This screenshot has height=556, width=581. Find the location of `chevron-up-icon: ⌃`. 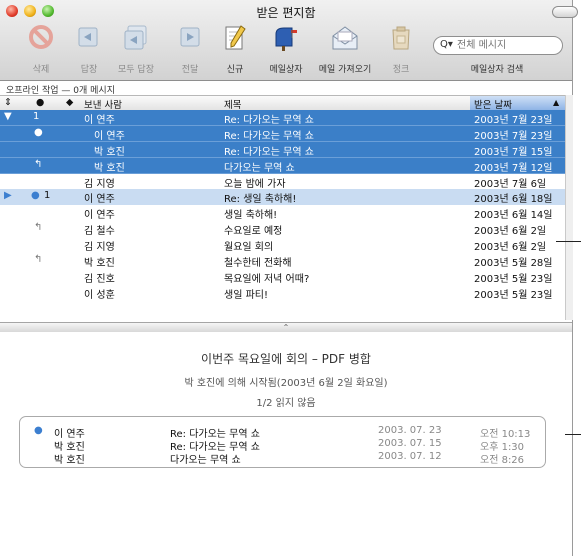

chevron-up-icon: ⌃ is located at coordinates (286, 327).